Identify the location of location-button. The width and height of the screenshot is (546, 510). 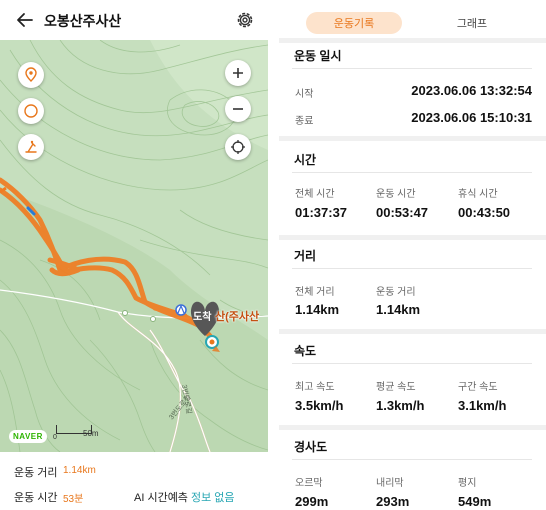
(31, 75).